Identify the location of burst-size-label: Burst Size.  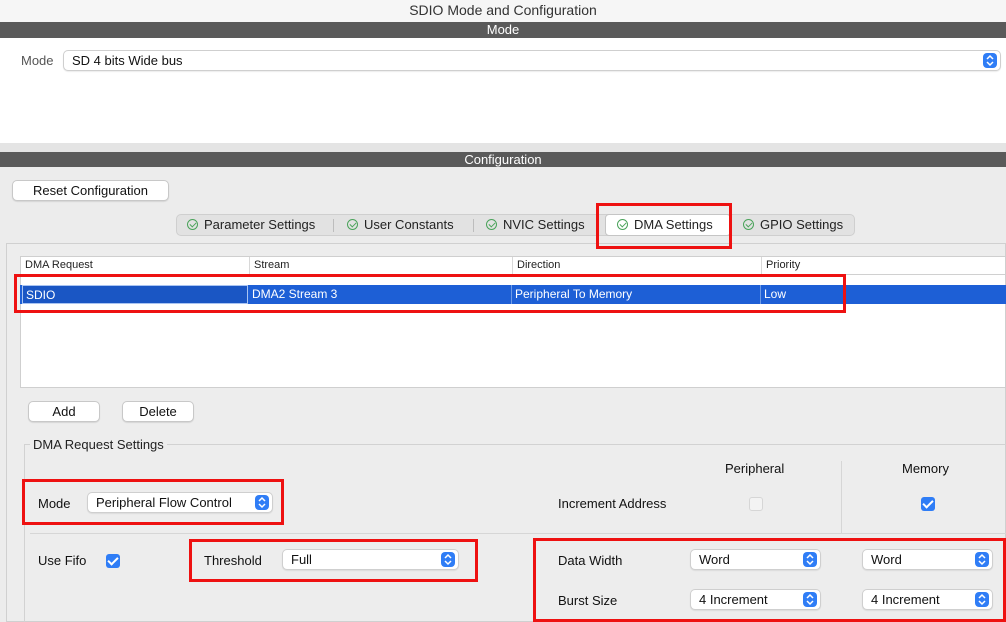
(588, 600).